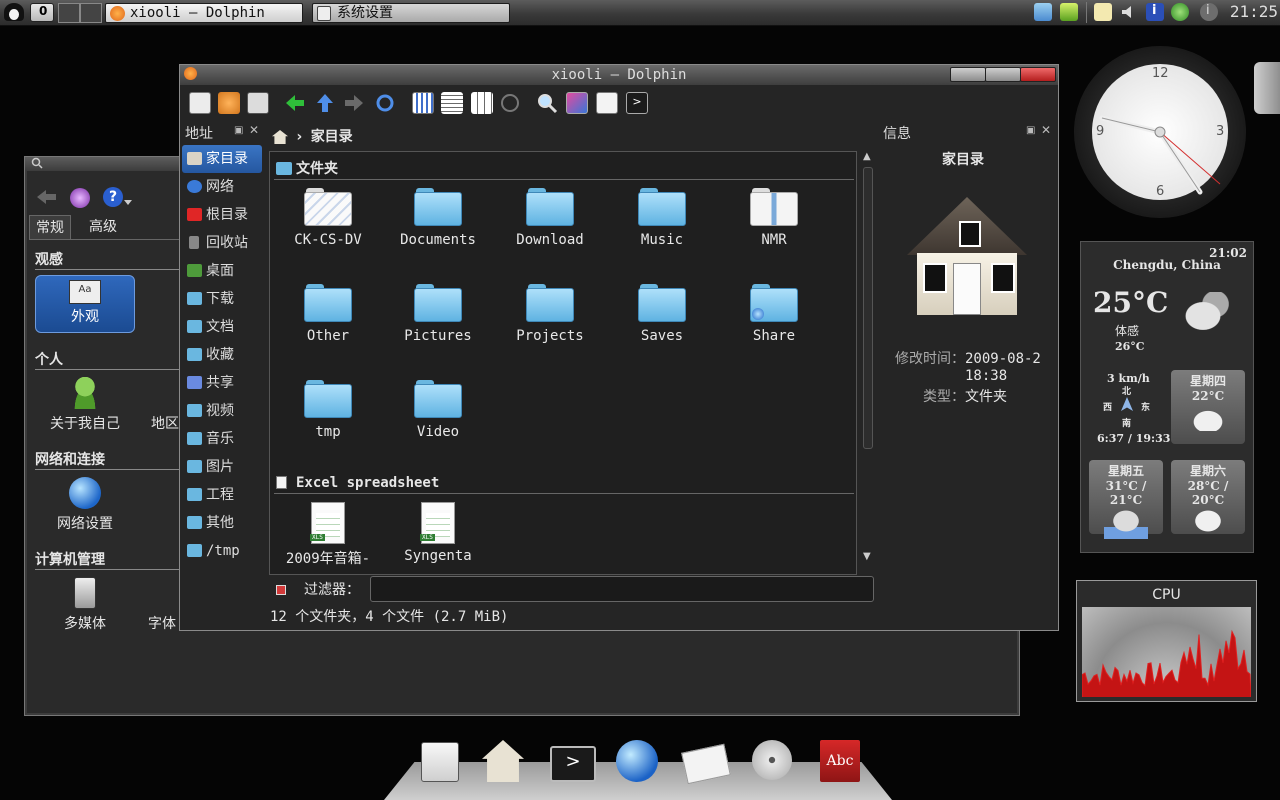 The height and width of the screenshot is (800, 1280). Describe the element at coordinates (662, 218) in the screenshot. I see `file-item: Music` at that location.